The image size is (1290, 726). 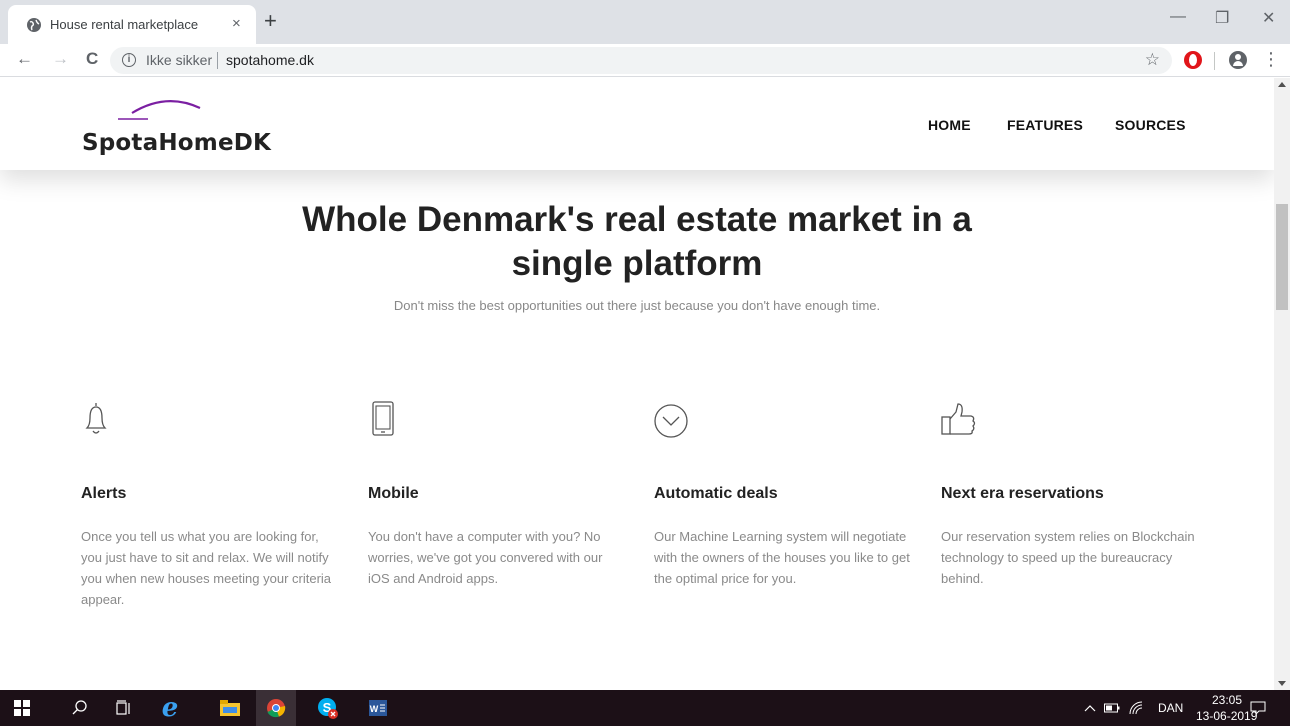 I want to click on nav-sources: SOURCES, so click(x=1150, y=125).